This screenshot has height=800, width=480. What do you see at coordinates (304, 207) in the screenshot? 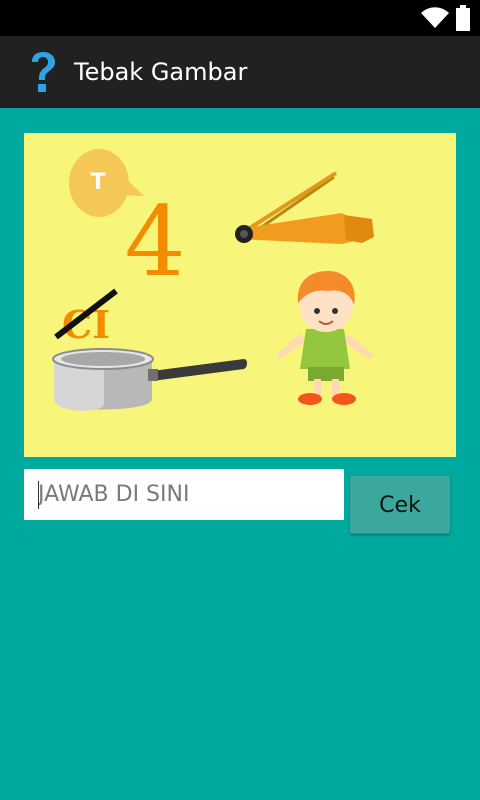
I see `safety-pin` at bounding box center [304, 207].